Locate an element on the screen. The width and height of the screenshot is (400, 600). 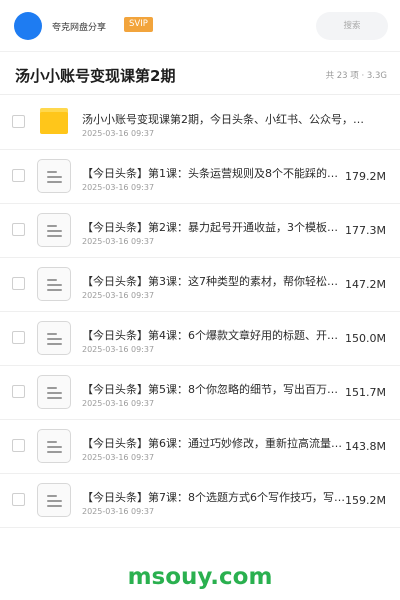
search-input: 搜索 is located at coordinates (352, 26).